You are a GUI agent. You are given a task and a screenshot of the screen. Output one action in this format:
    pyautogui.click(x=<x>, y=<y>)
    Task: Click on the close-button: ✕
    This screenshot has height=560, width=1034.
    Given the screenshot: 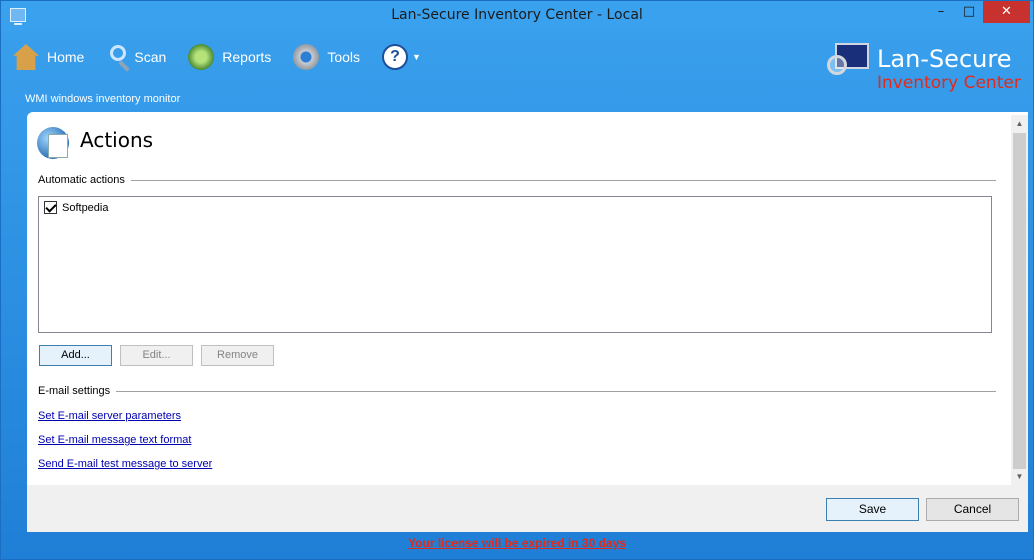 What is the action you would take?
    pyautogui.click(x=1006, y=12)
    